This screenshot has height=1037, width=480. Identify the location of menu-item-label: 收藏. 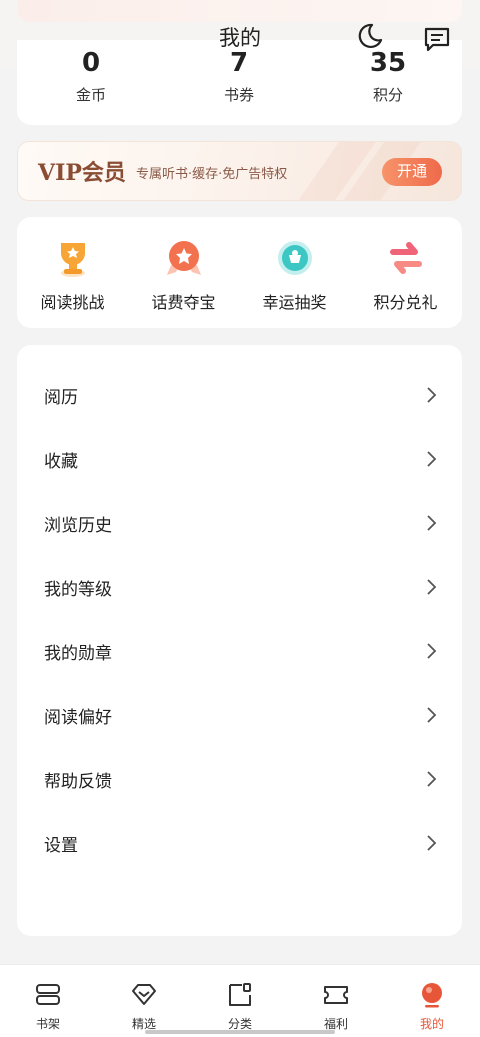
(61, 462).